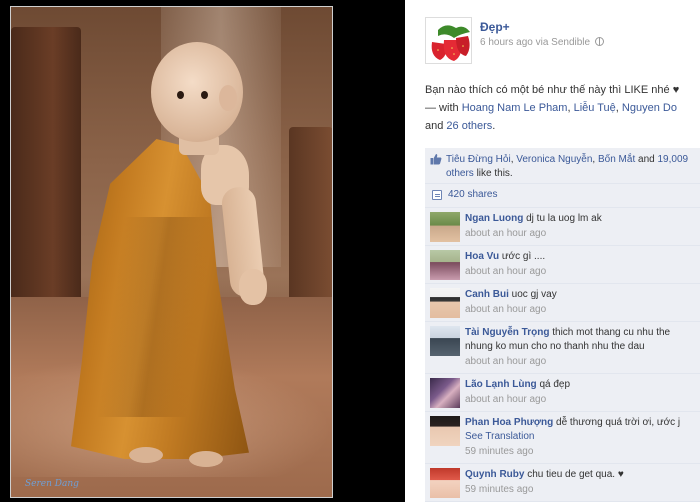 This screenshot has height=502, width=700. I want to click on comment-text: qá đẹp, so click(555, 384).